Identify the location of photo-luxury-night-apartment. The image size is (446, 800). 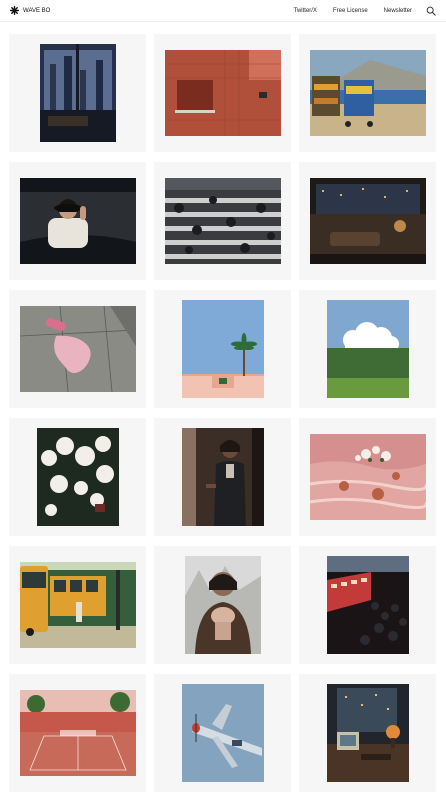
(367, 221).